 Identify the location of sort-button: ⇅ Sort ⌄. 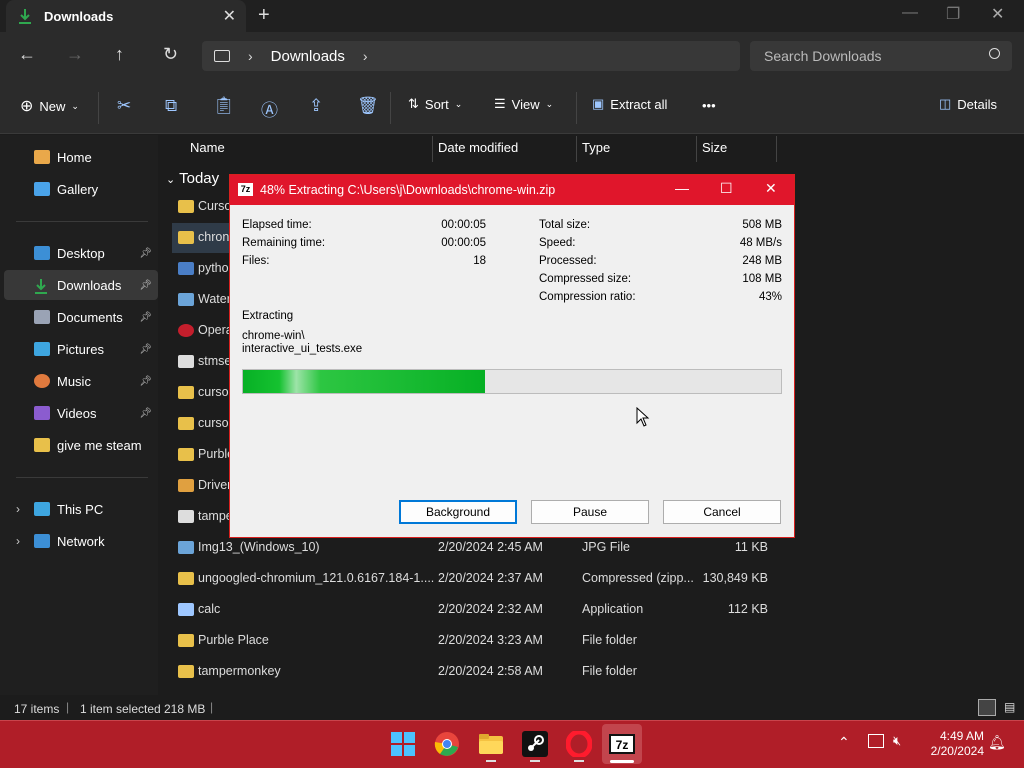
(435, 104).